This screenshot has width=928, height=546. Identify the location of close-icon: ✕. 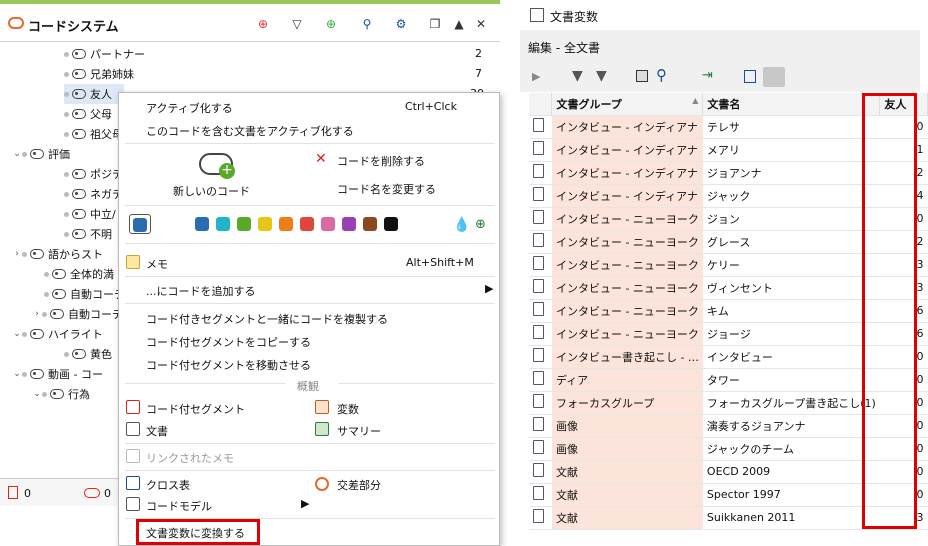
(481, 24).